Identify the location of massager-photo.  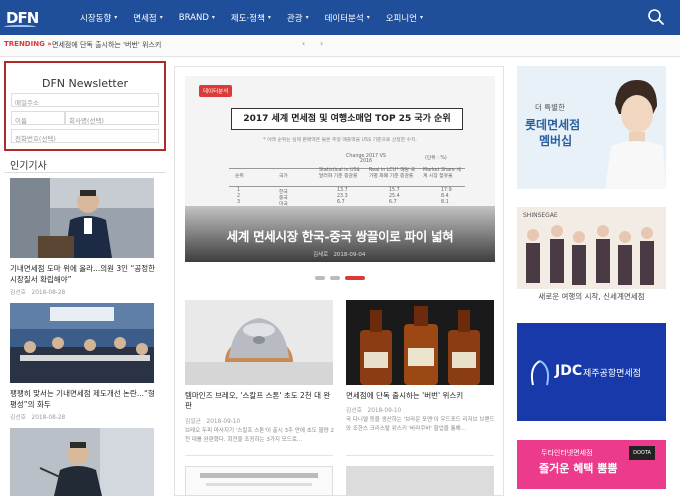
(259, 342).